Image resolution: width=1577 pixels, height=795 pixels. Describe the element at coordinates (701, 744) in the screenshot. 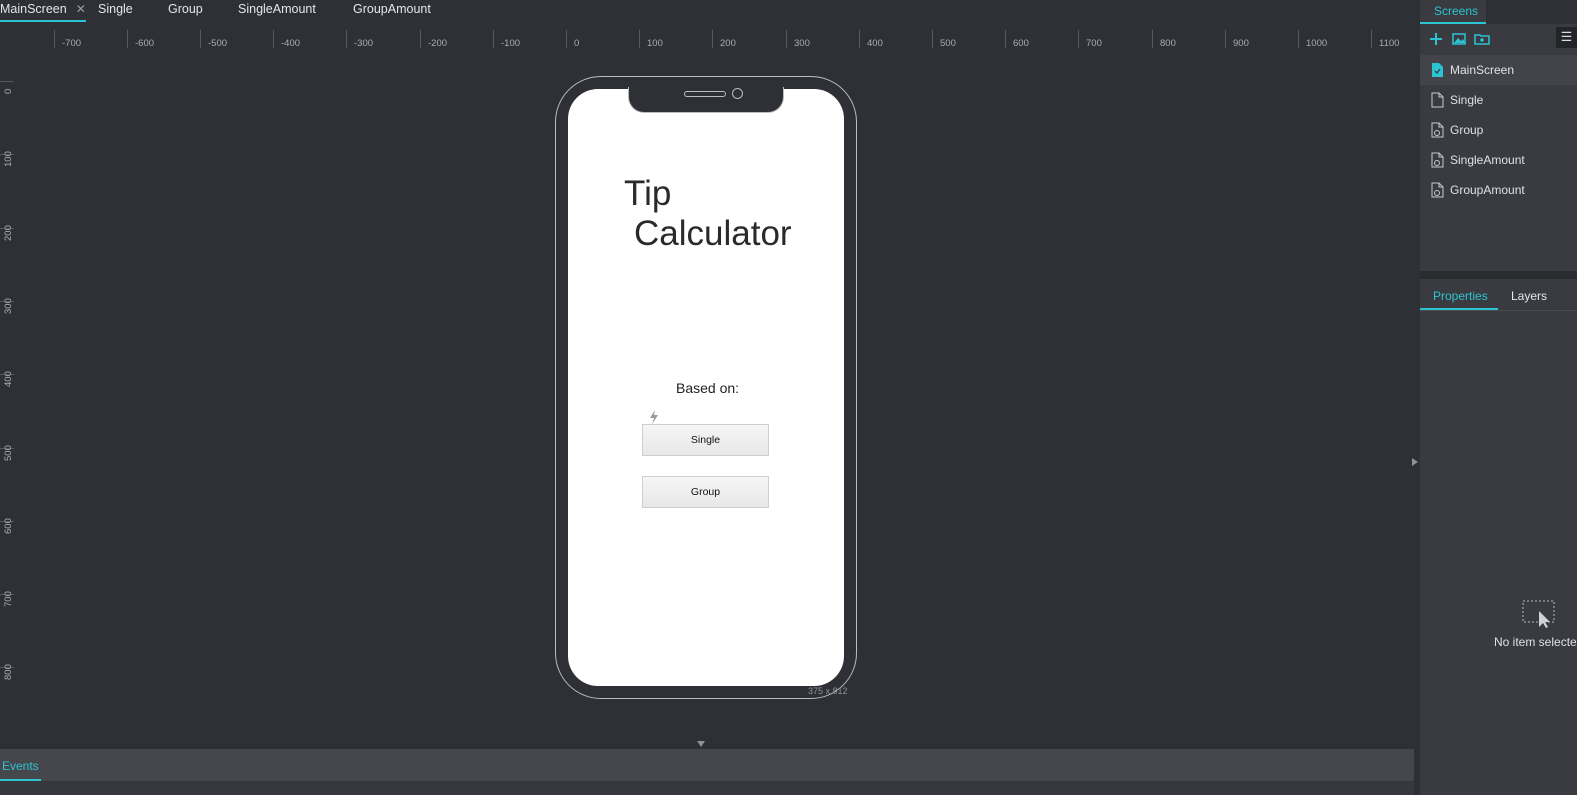

I see `collapse-down-icon` at that location.